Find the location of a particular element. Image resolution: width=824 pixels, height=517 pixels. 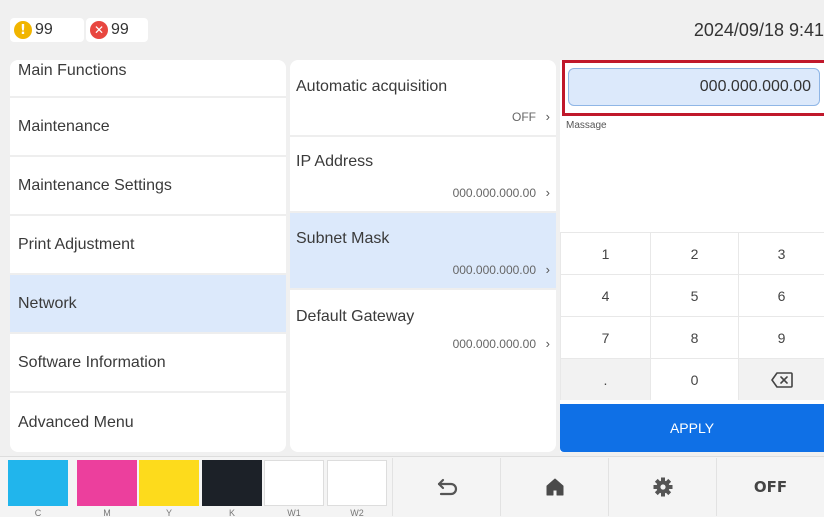

setting-ip-address: IP Address 000.000.000.00 › is located at coordinates (423, 175).